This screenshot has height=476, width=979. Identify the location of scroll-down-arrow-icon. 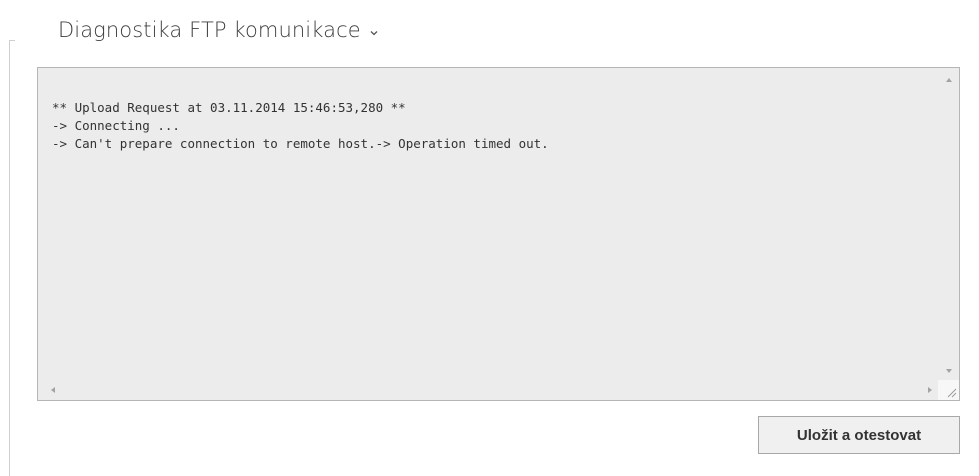
(949, 371).